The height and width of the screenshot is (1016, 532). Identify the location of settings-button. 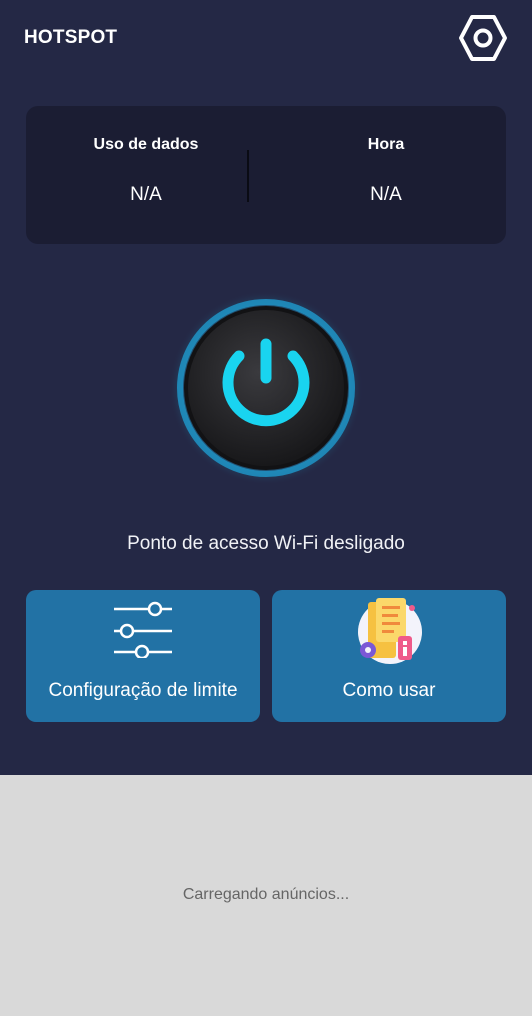
(483, 38).